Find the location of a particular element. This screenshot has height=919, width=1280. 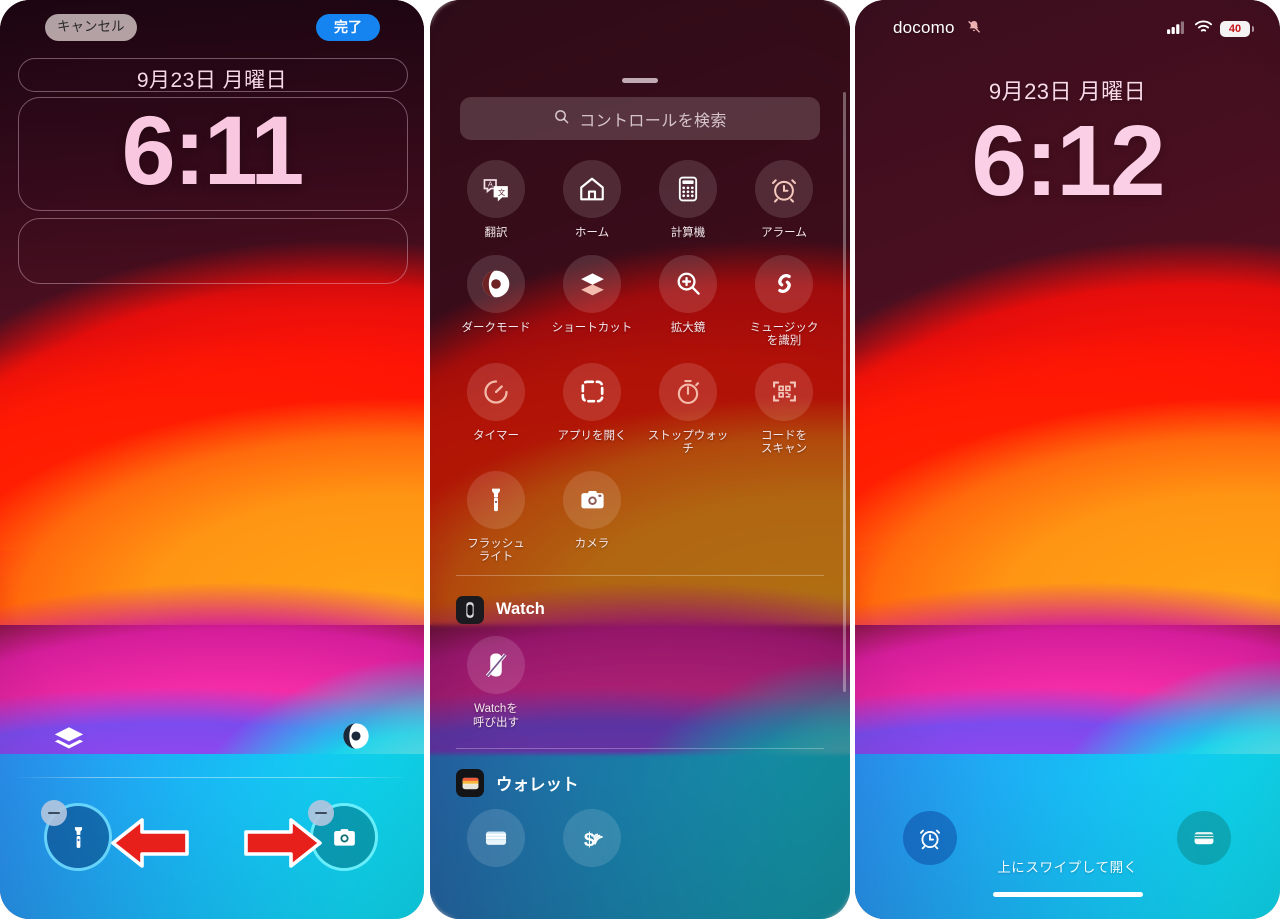

shazam-icon is located at coordinates (784, 283).